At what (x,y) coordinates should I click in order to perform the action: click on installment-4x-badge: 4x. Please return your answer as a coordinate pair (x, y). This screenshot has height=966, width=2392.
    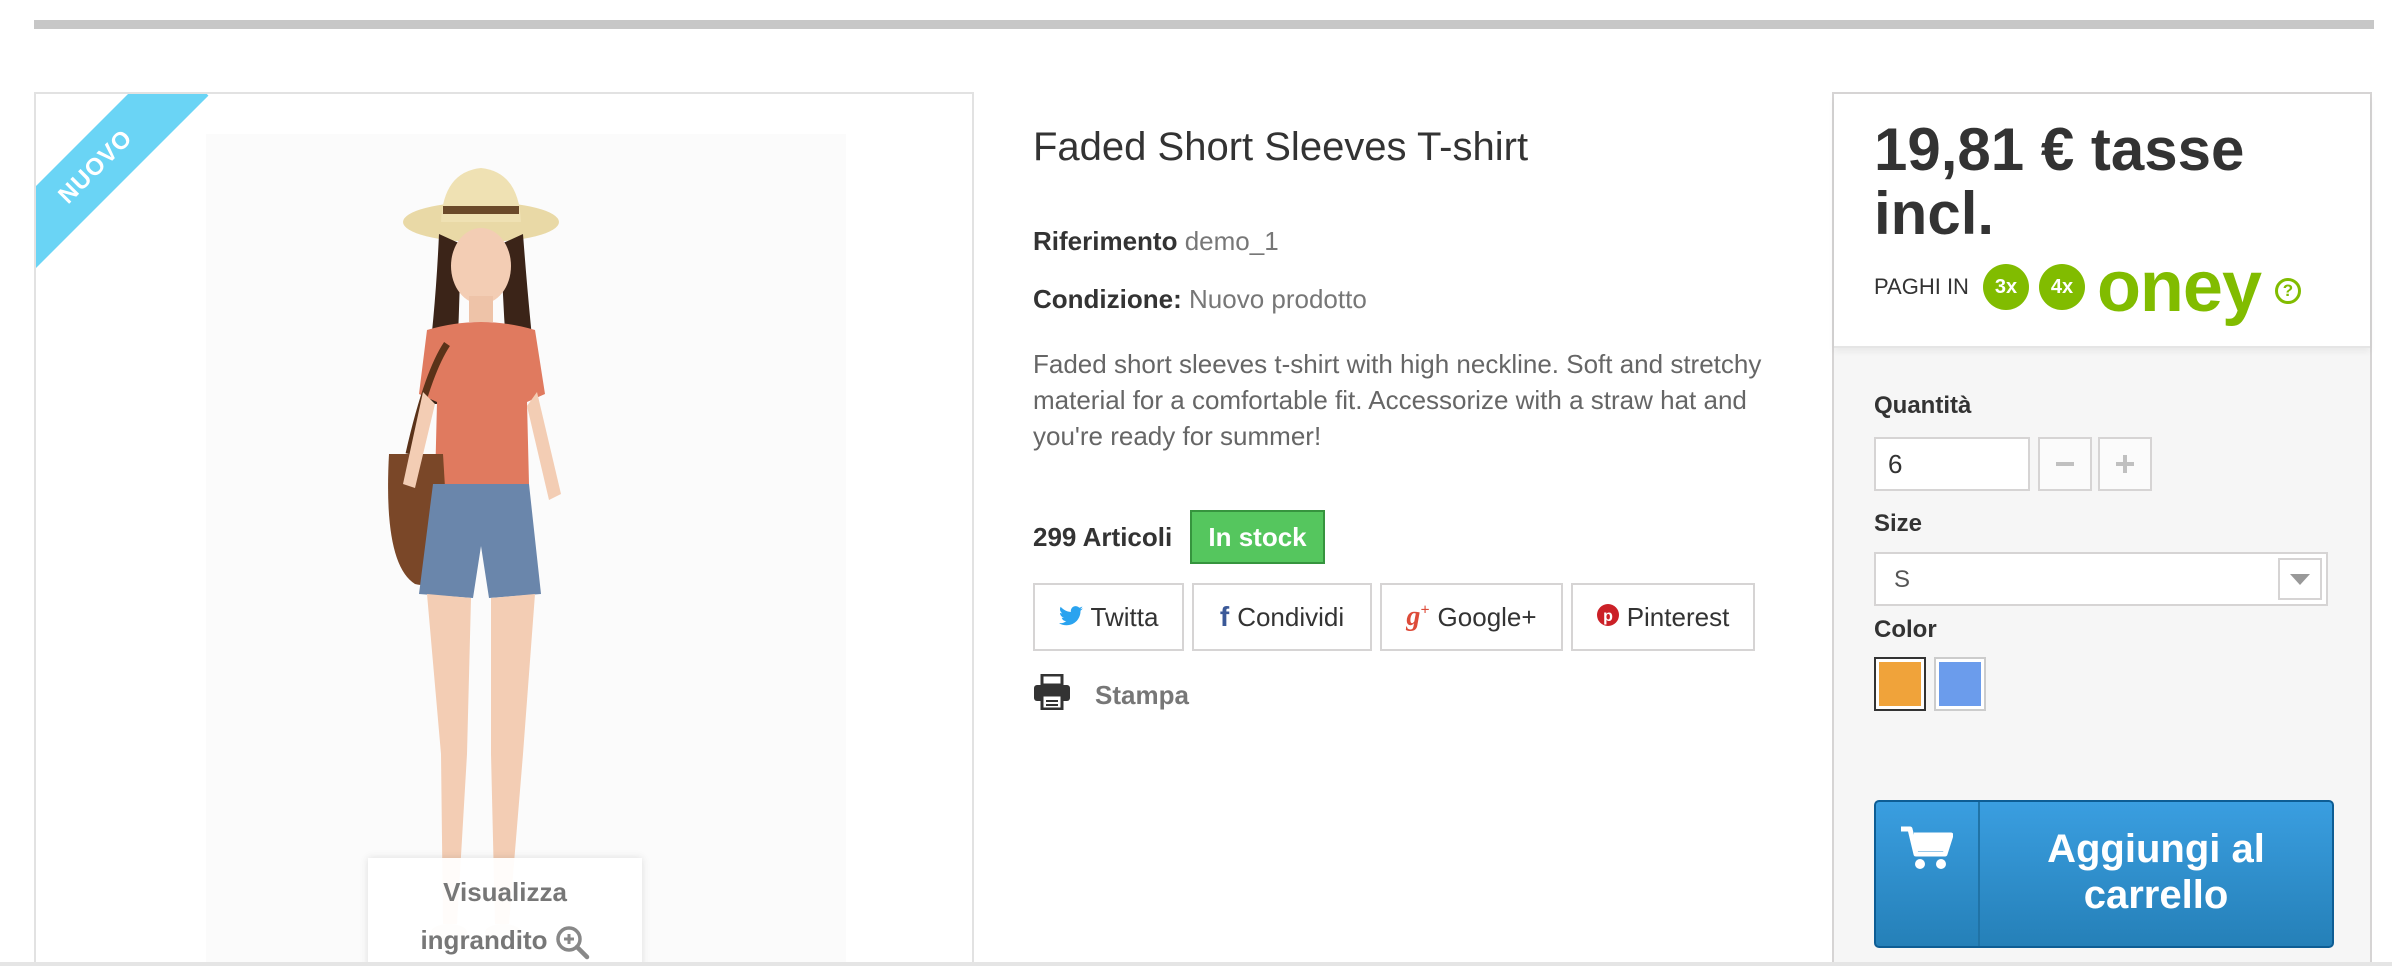
    Looking at the image, I should click on (2061, 287).